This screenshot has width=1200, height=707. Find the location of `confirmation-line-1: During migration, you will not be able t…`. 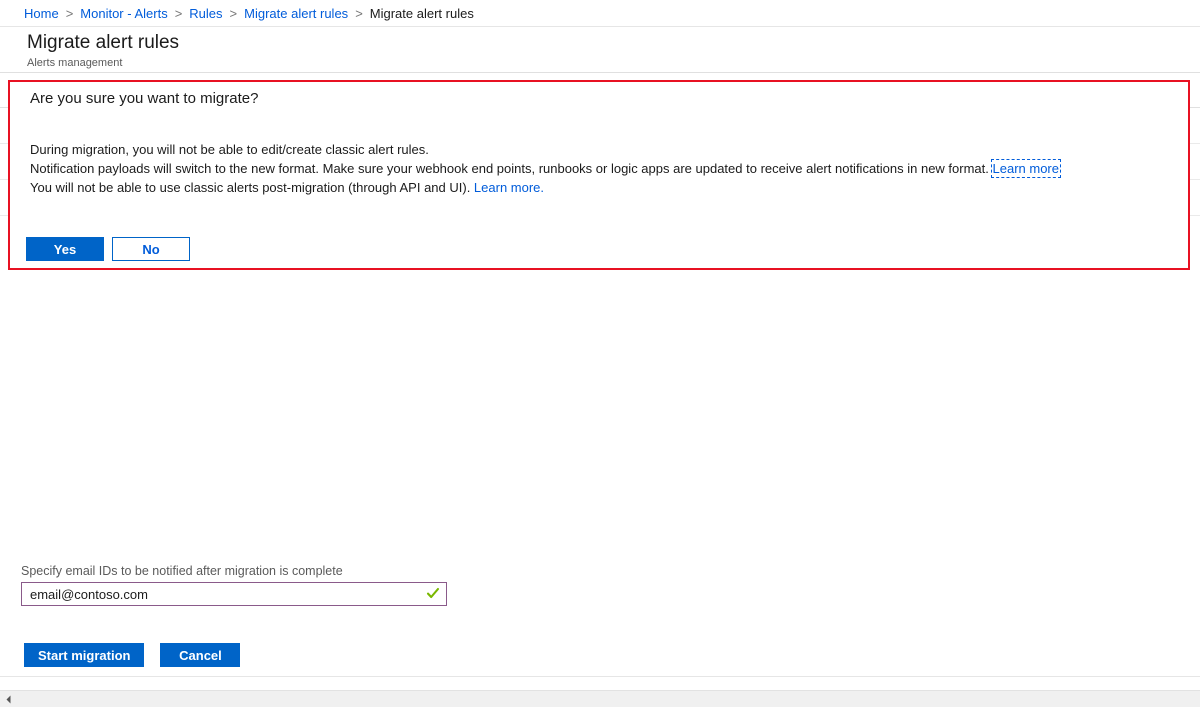

confirmation-line-1: During migration, you will not be able t… is located at coordinates (229, 149).